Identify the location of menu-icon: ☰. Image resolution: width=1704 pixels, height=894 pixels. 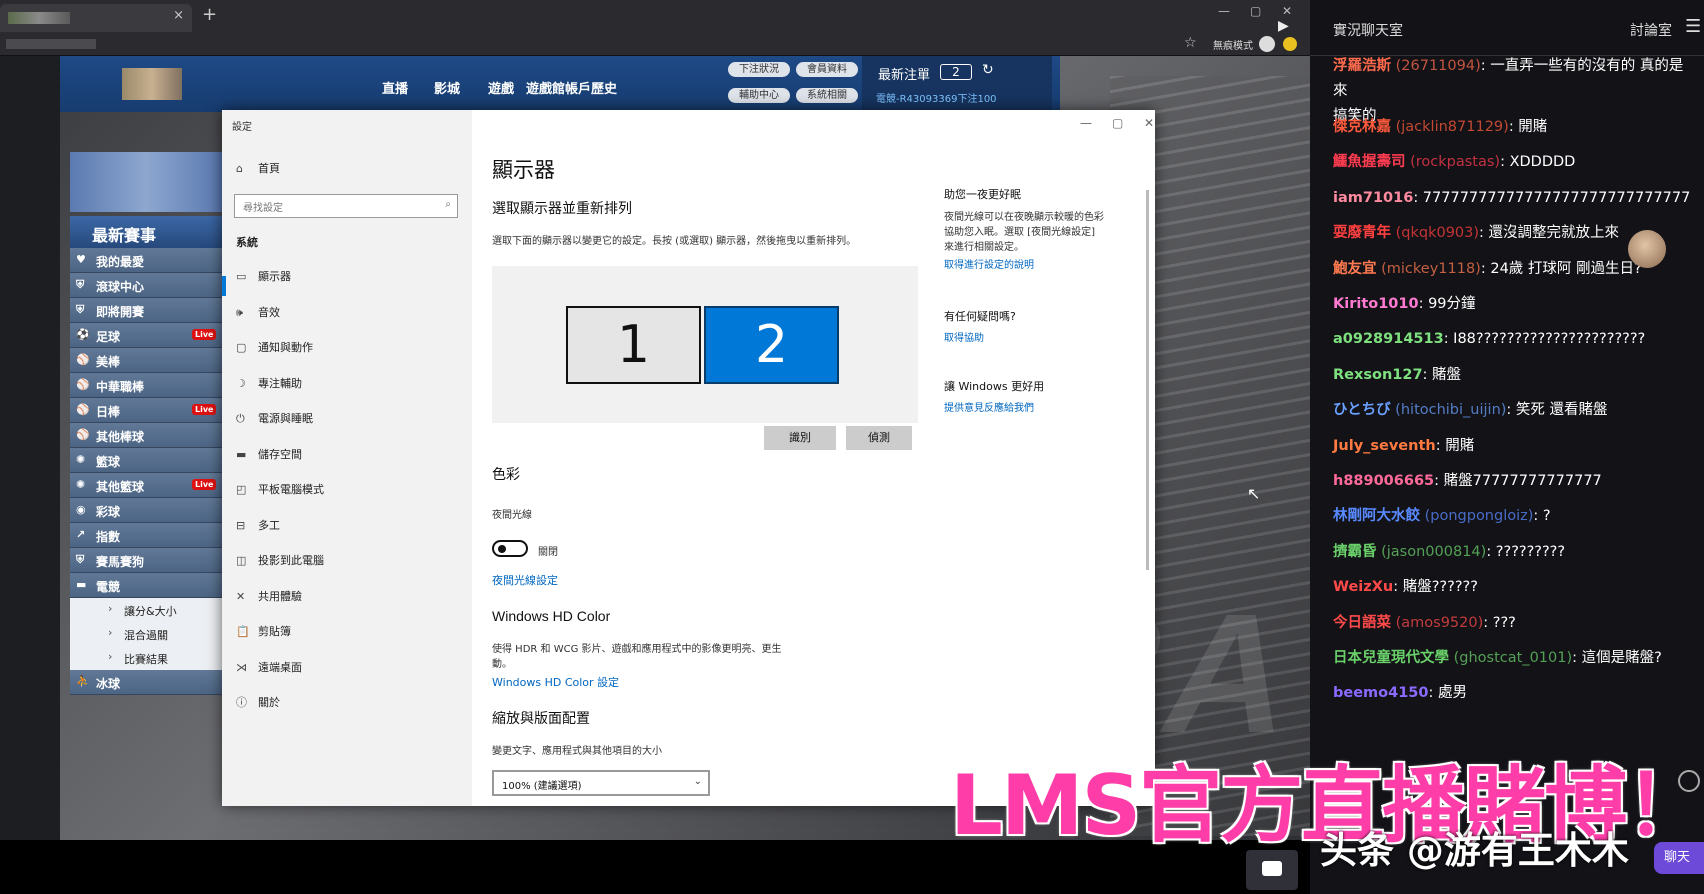
(1693, 26).